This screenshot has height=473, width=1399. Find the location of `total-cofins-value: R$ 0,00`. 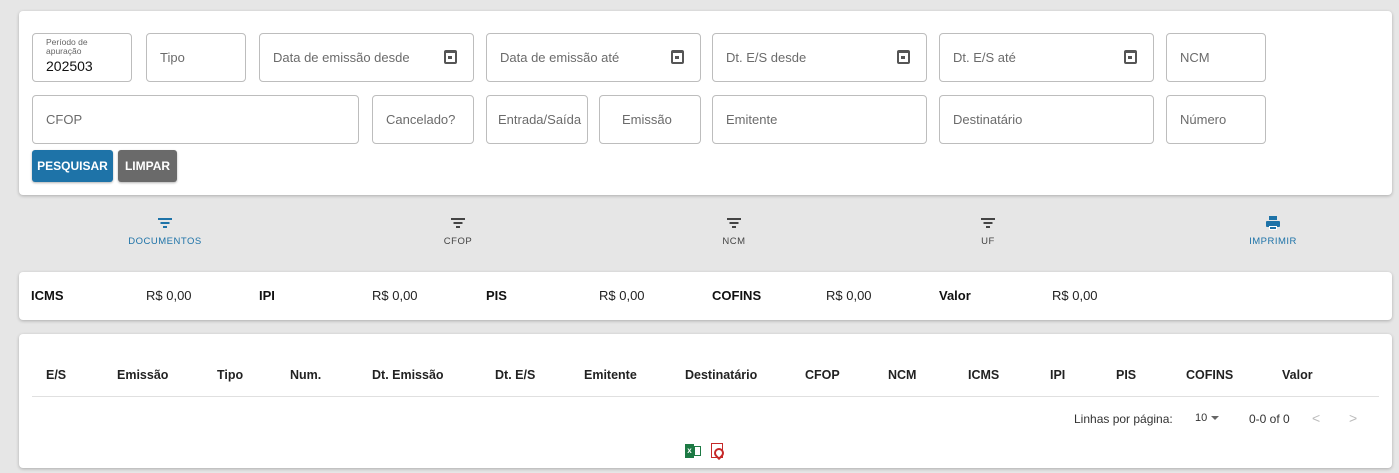

total-cofins-value: R$ 0,00 is located at coordinates (849, 295).